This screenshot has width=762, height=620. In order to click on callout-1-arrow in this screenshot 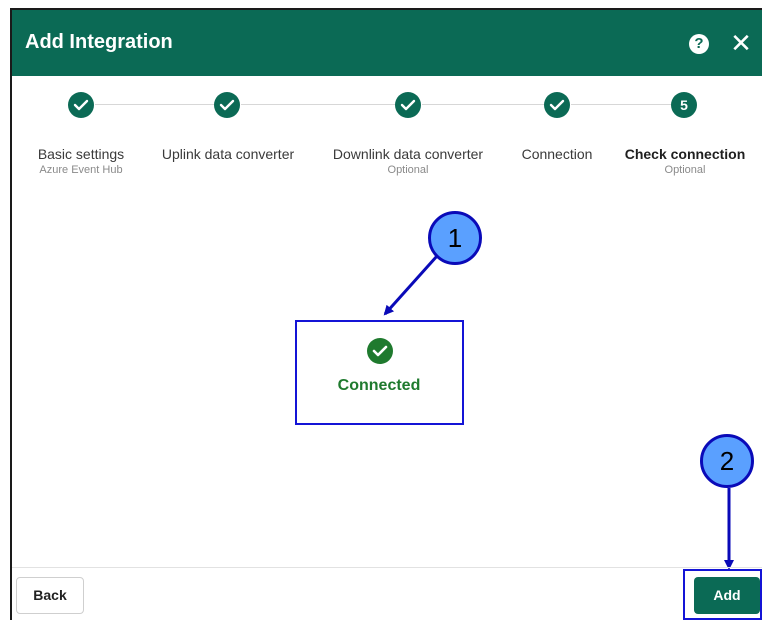, I will do `click(411, 285)`.